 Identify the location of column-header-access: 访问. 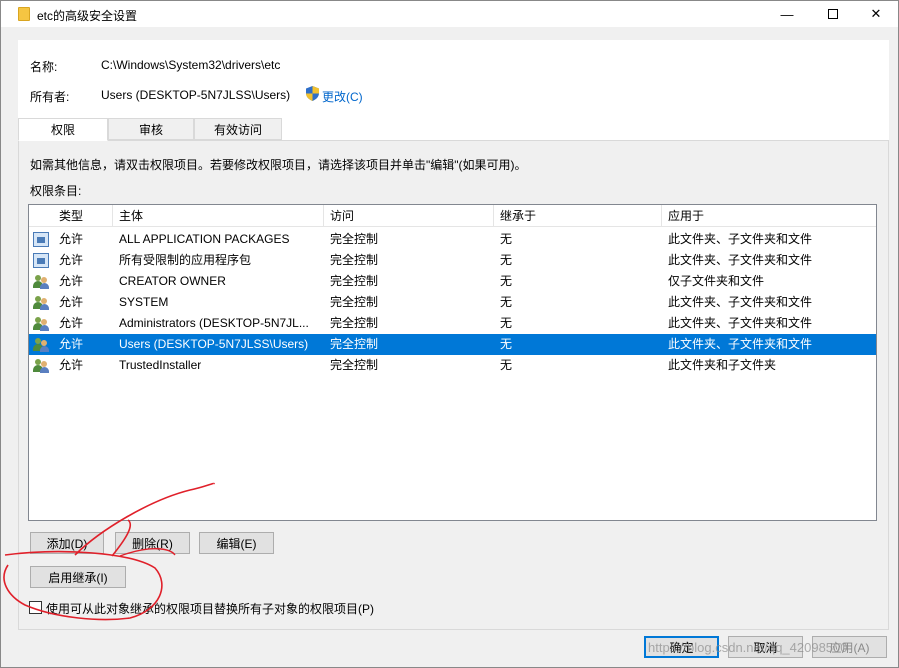
(409, 216).